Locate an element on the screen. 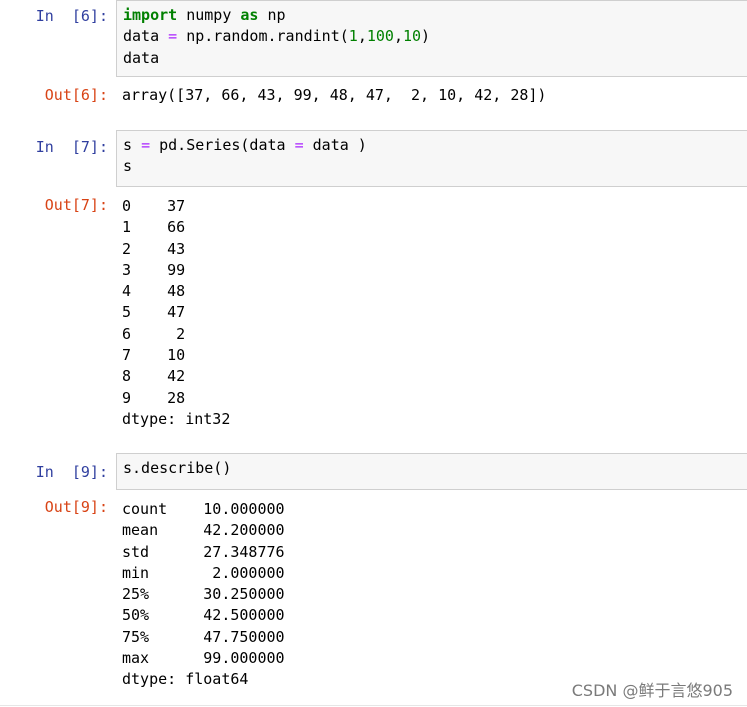 This screenshot has width=747, height=707. output-line: mean 42.200000 is located at coordinates (203, 530).